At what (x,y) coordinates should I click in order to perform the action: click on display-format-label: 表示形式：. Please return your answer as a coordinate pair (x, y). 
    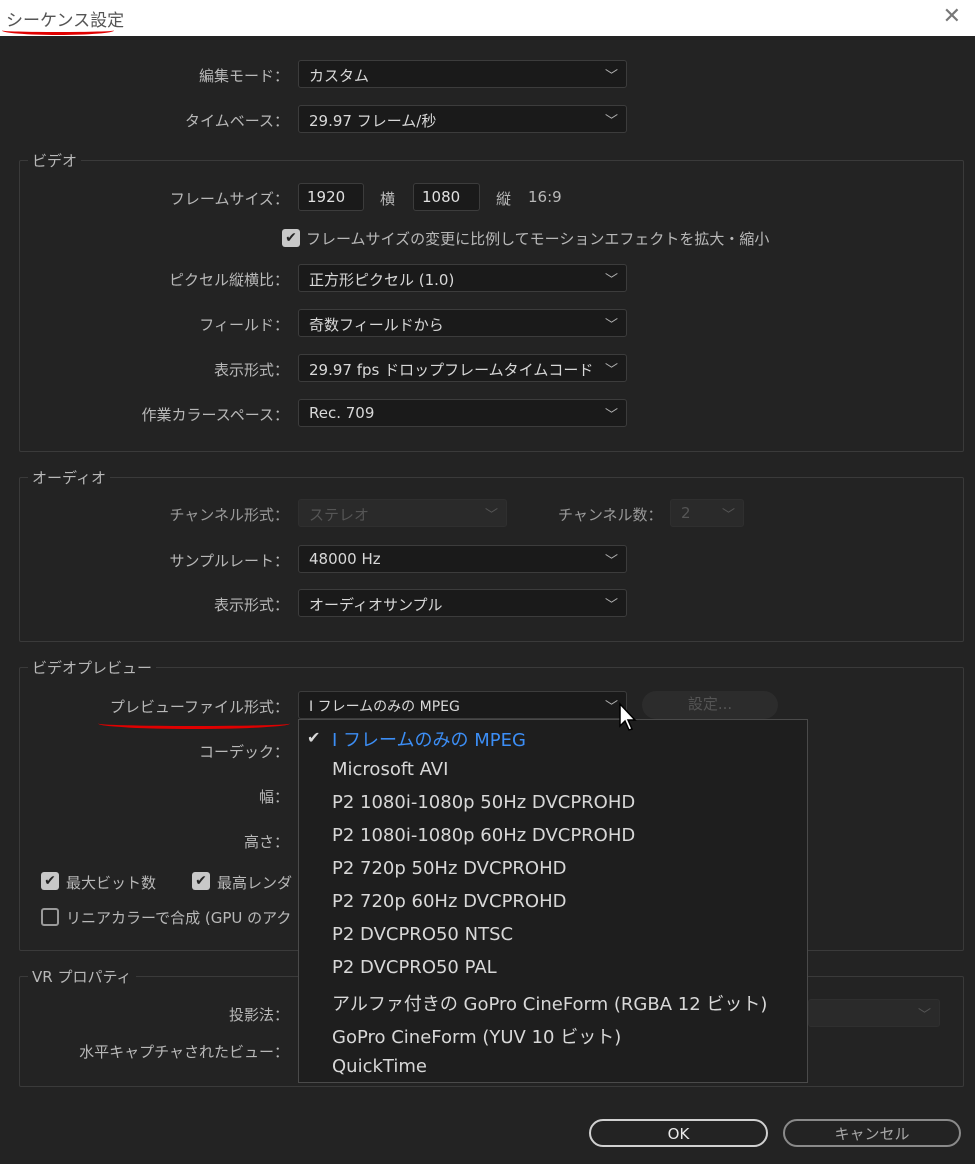
    Looking at the image, I should click on (251, 370).